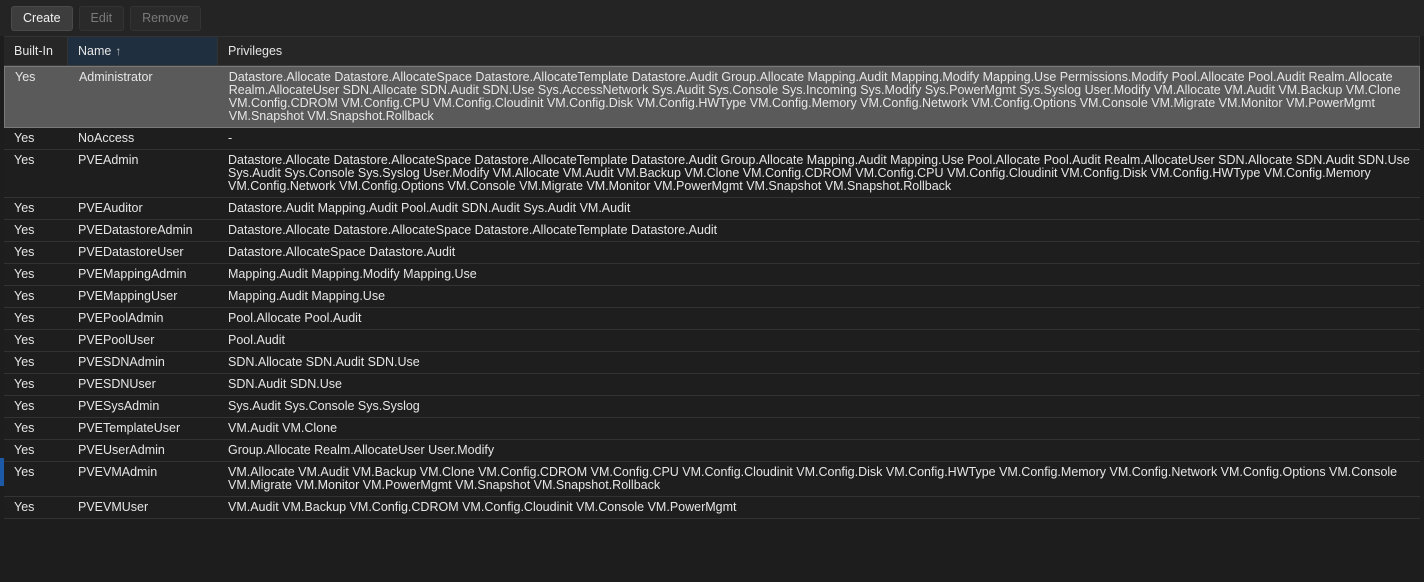  Describe the element at coordinates (712, 385) in the screenshot. I see `table-row: Yes PVESDNUser SDN.Audit SDN.Use` at that location.